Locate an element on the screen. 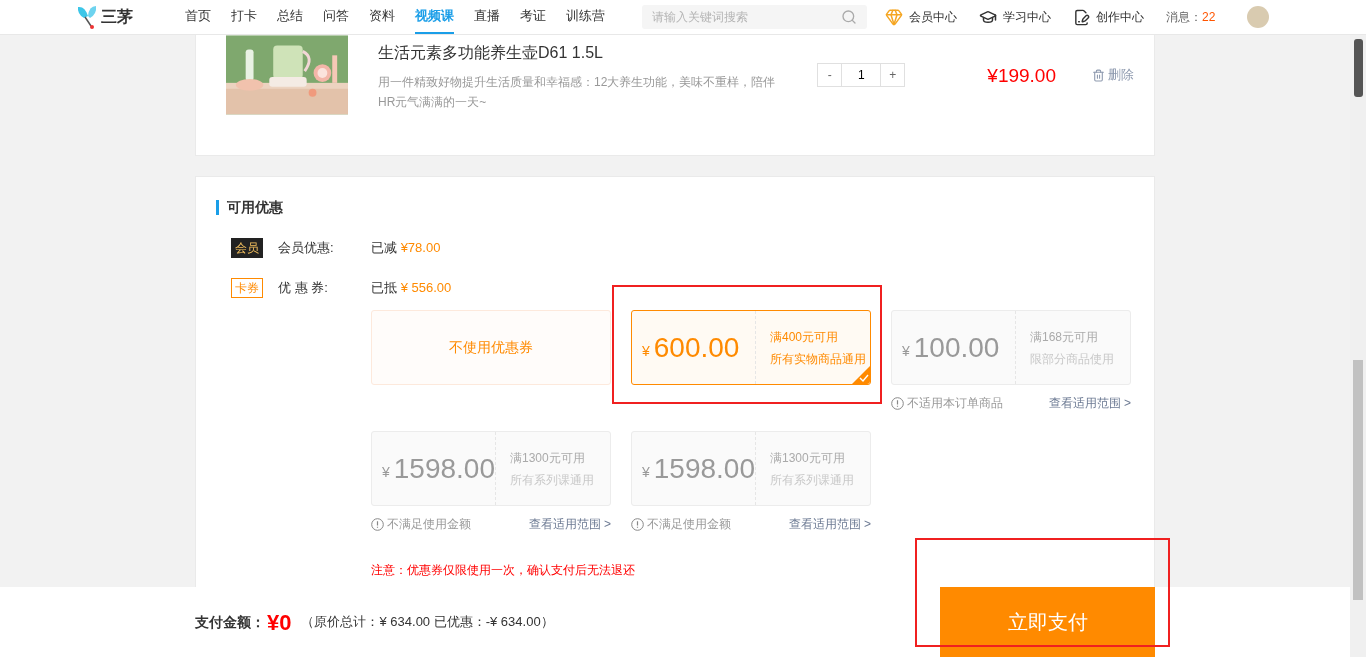 The width and height of the screenshot is (1366, 657). product-price: ¥199.00 is located at coordinates (1021, 75).